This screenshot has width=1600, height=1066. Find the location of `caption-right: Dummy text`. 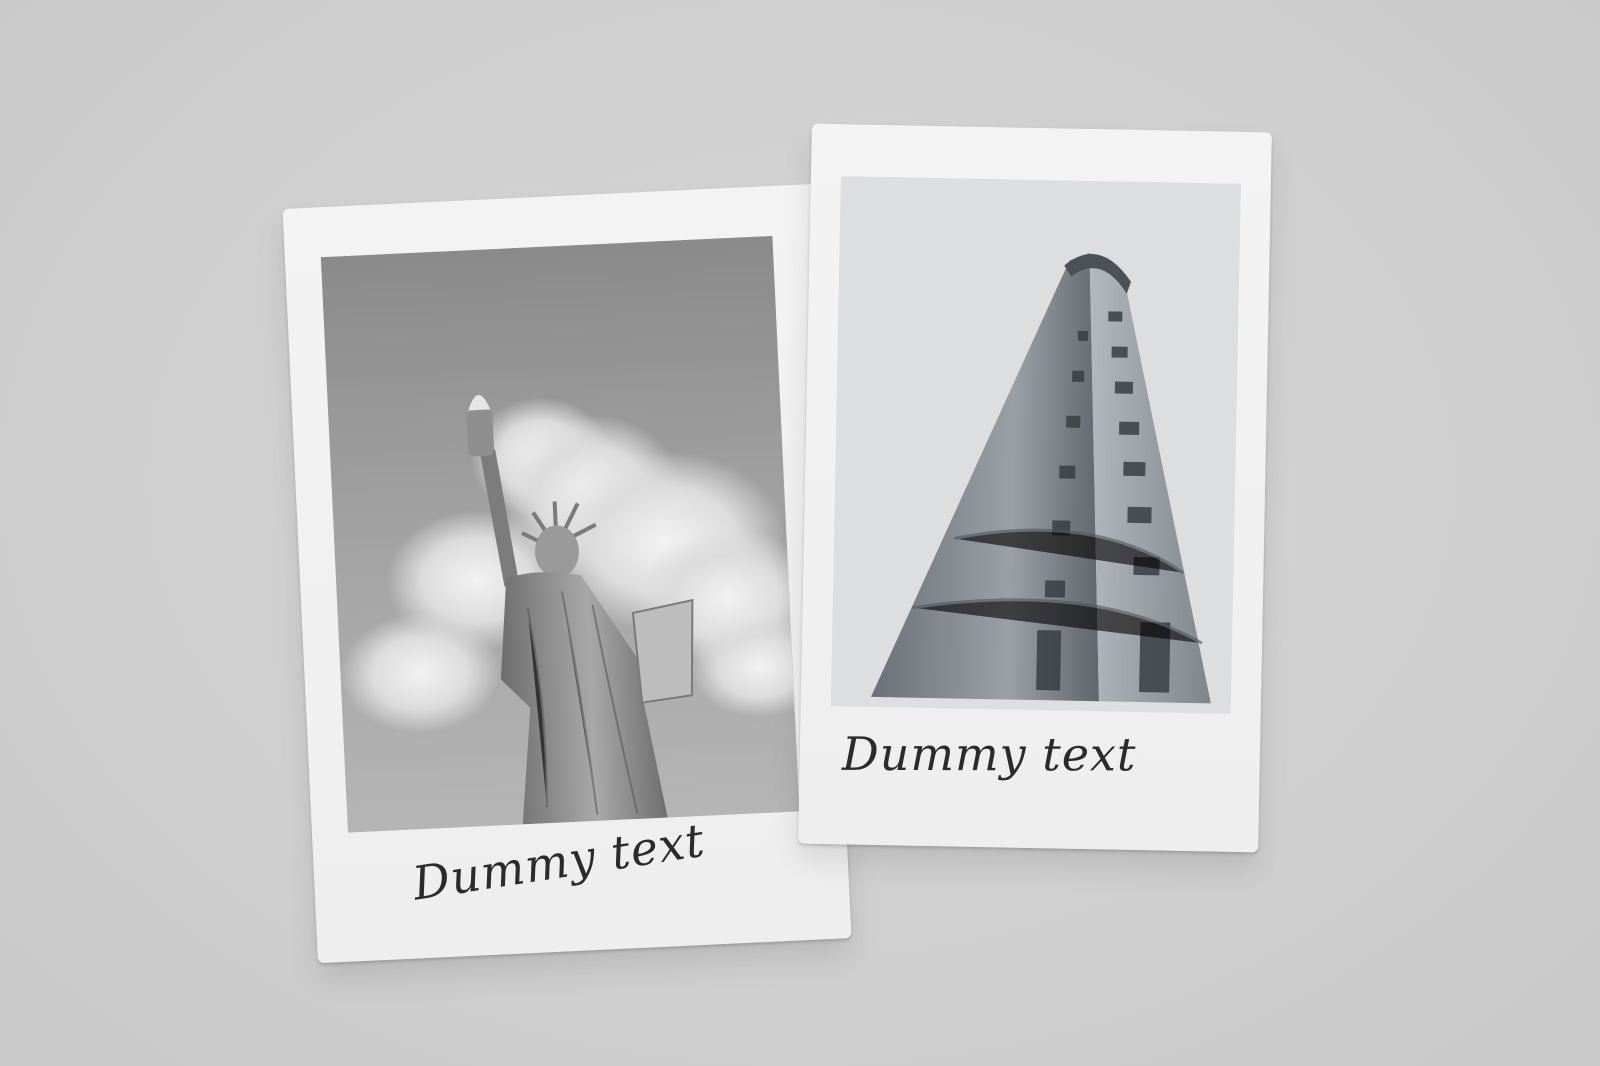

caption-right: Dummy text is located at coordinates (989, 754).